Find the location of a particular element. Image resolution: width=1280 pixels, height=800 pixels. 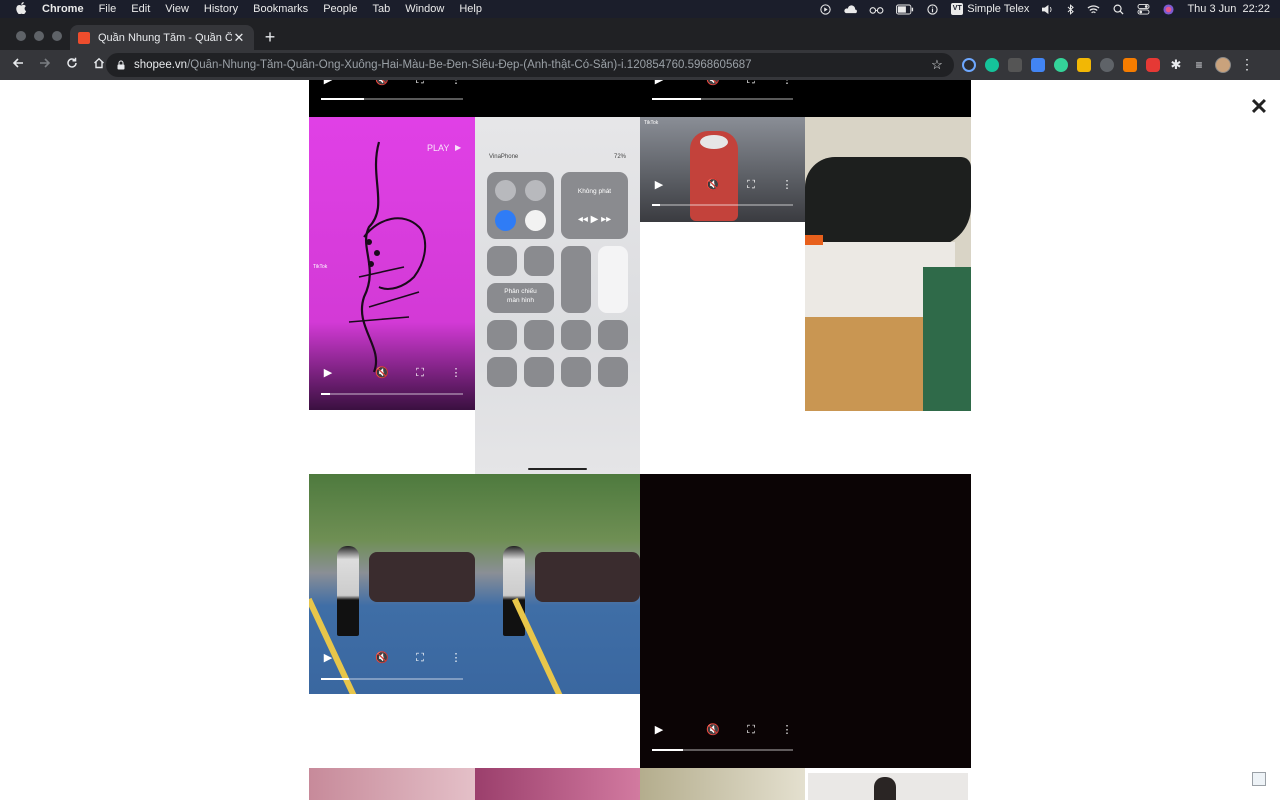

cloud-app-icon is located at coordinates (851, 9).